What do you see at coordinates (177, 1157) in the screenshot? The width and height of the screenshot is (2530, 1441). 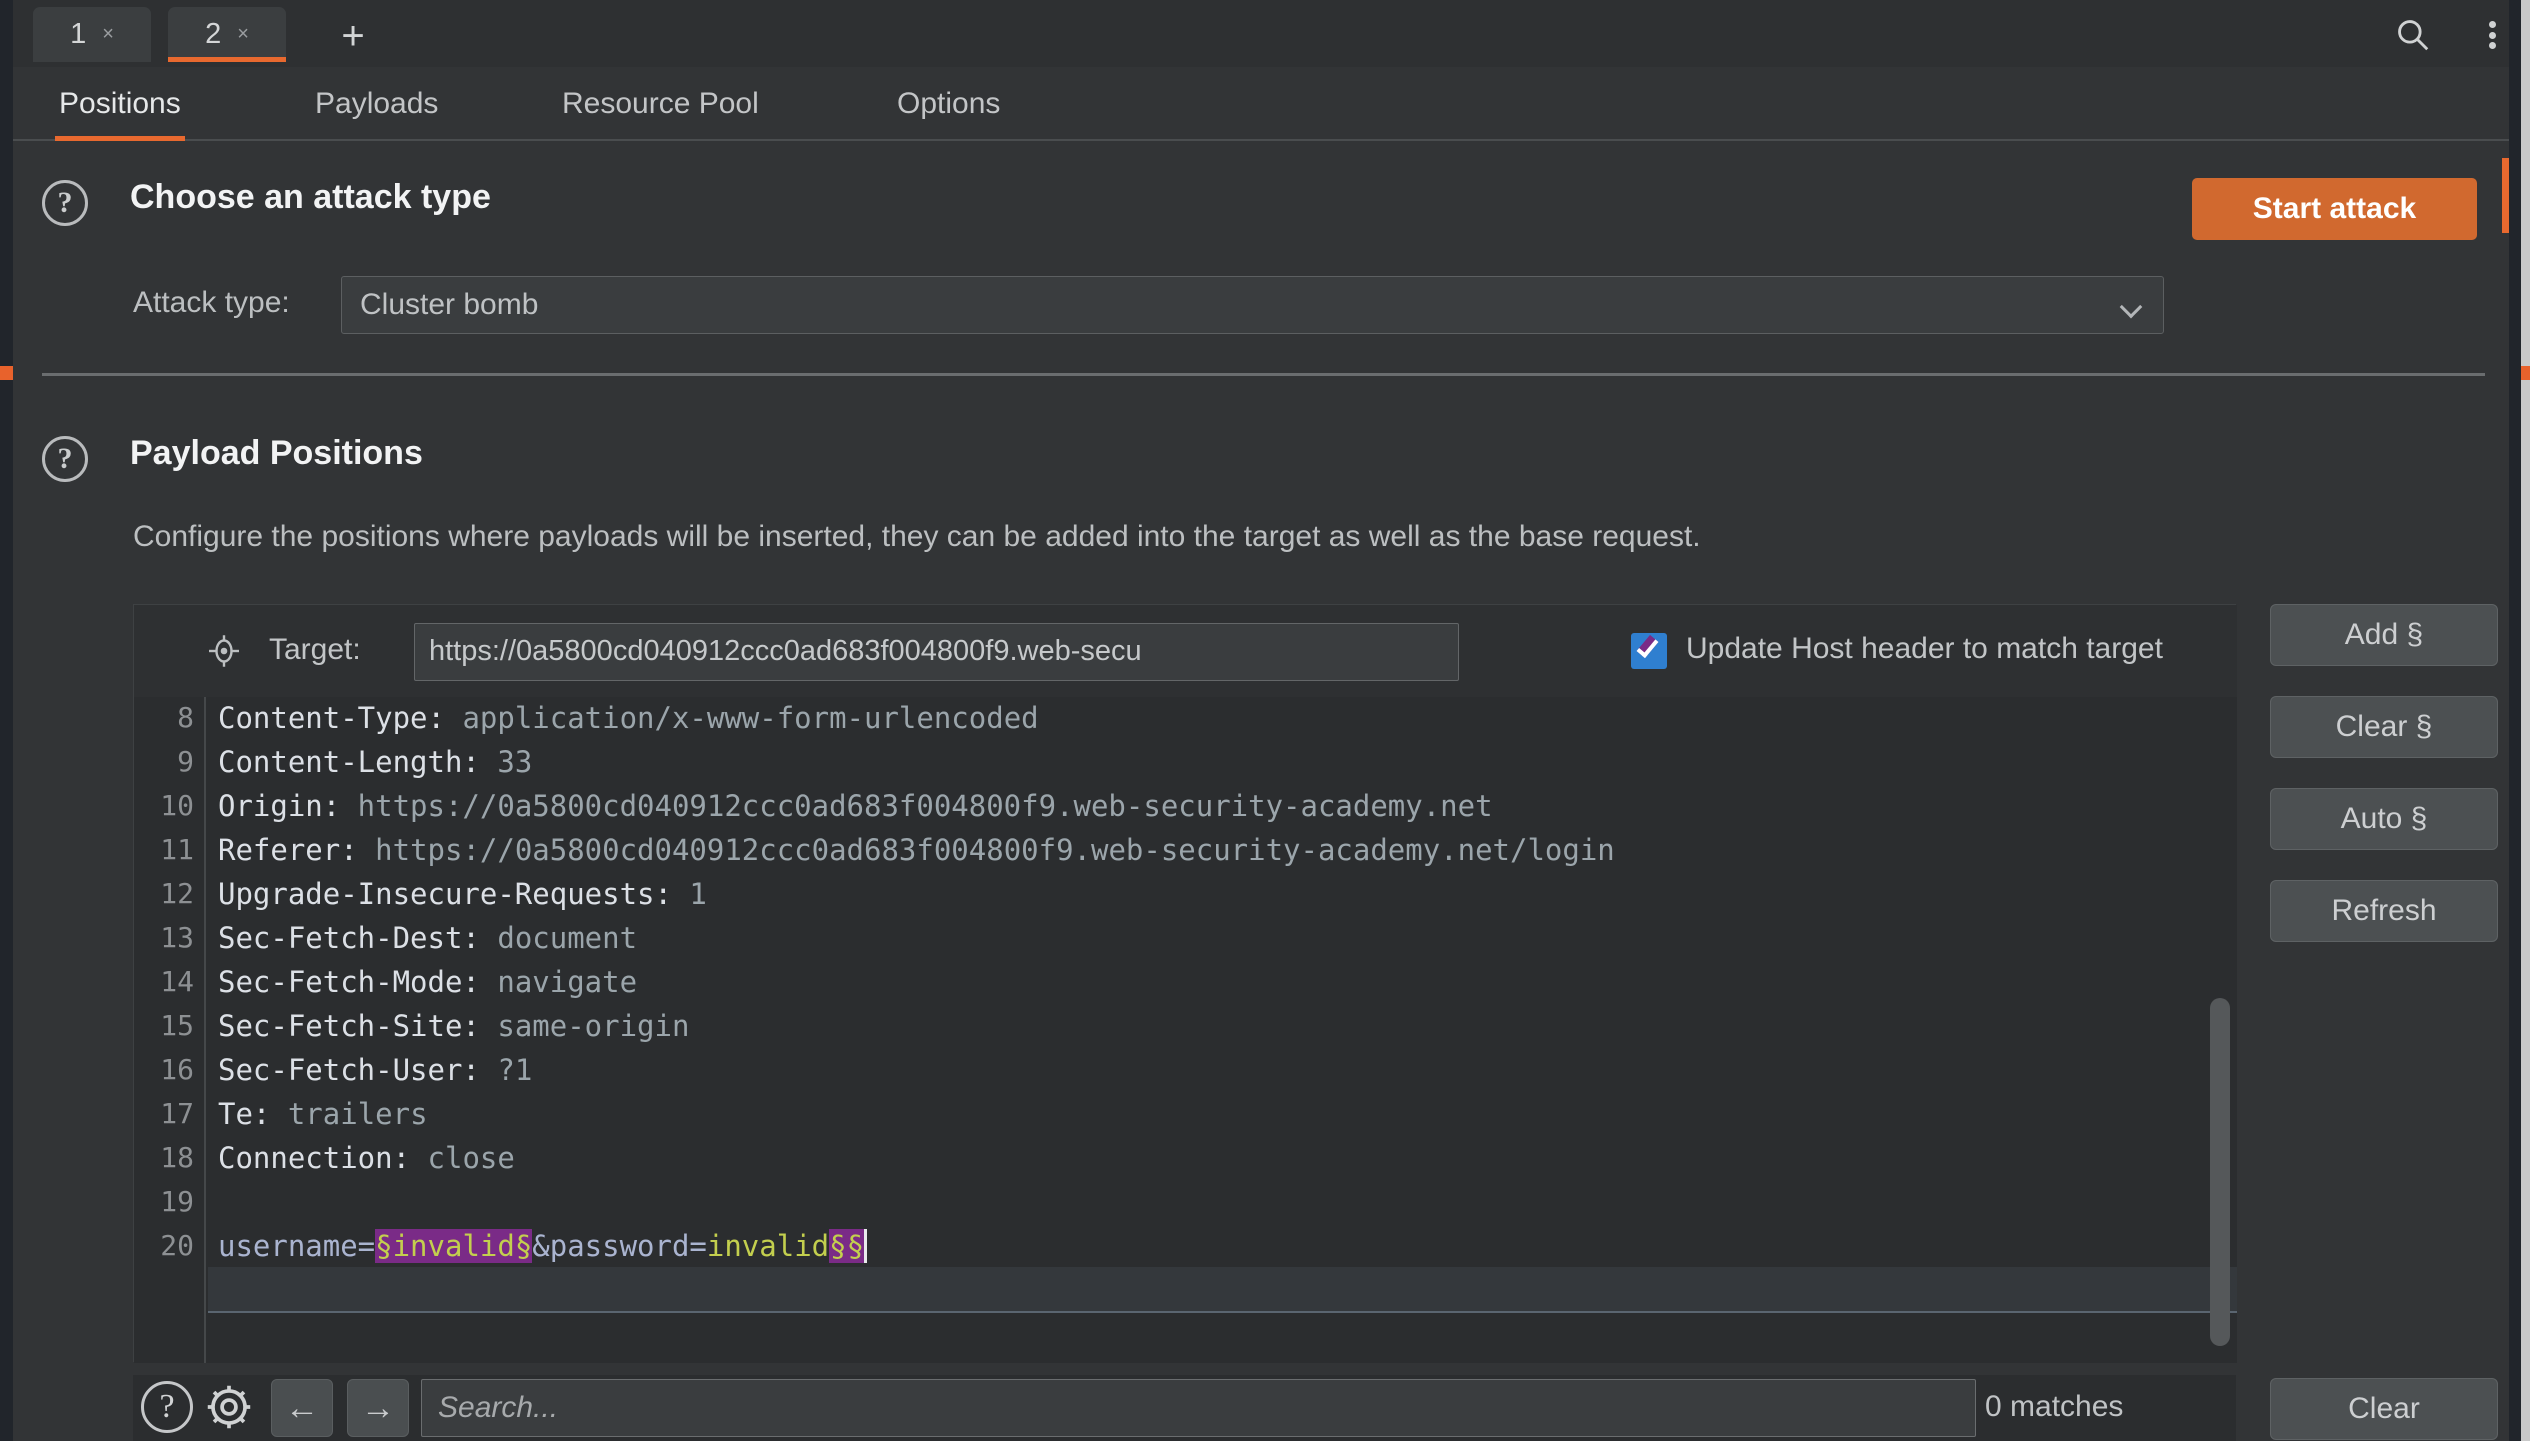 I see `line-number: 18` at bounding box center [177, 1157].